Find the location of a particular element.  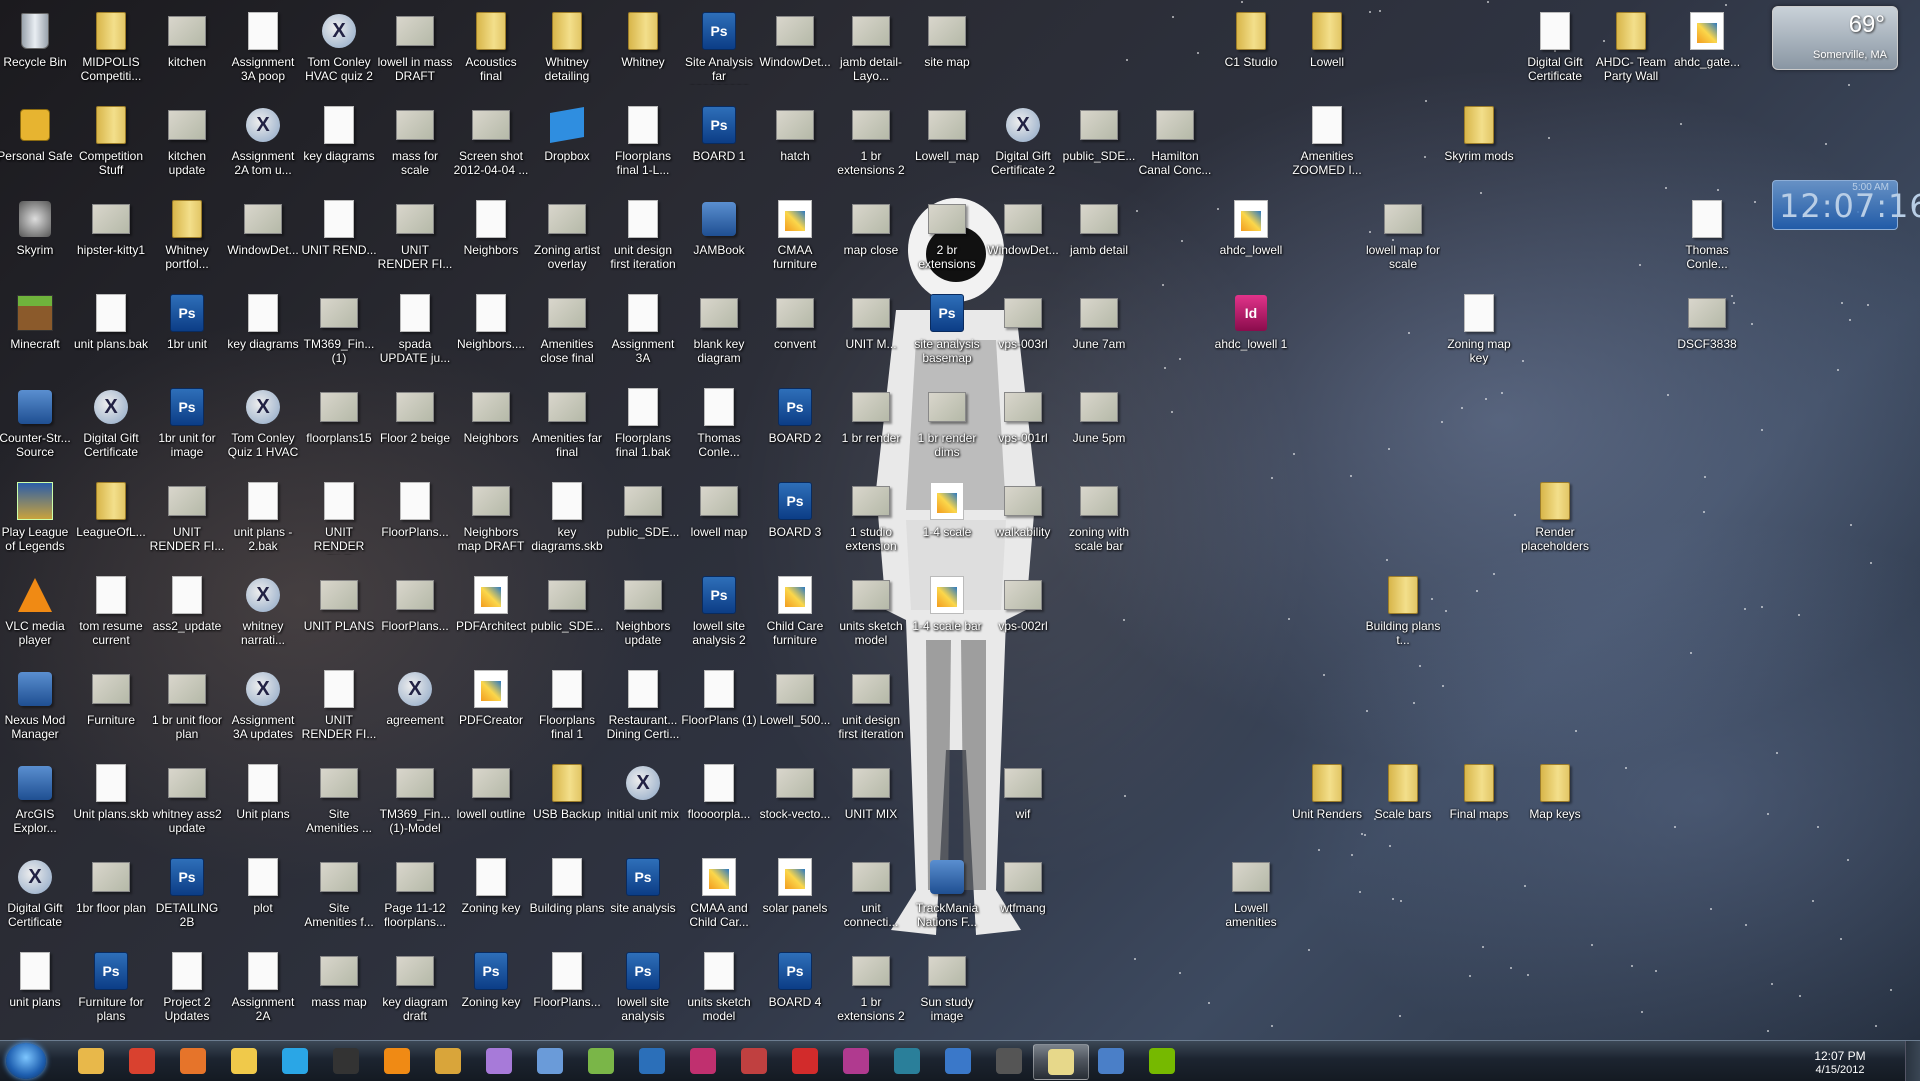

desktop-icon: Nexus Mod Manager is located at coordinates (35, 707).